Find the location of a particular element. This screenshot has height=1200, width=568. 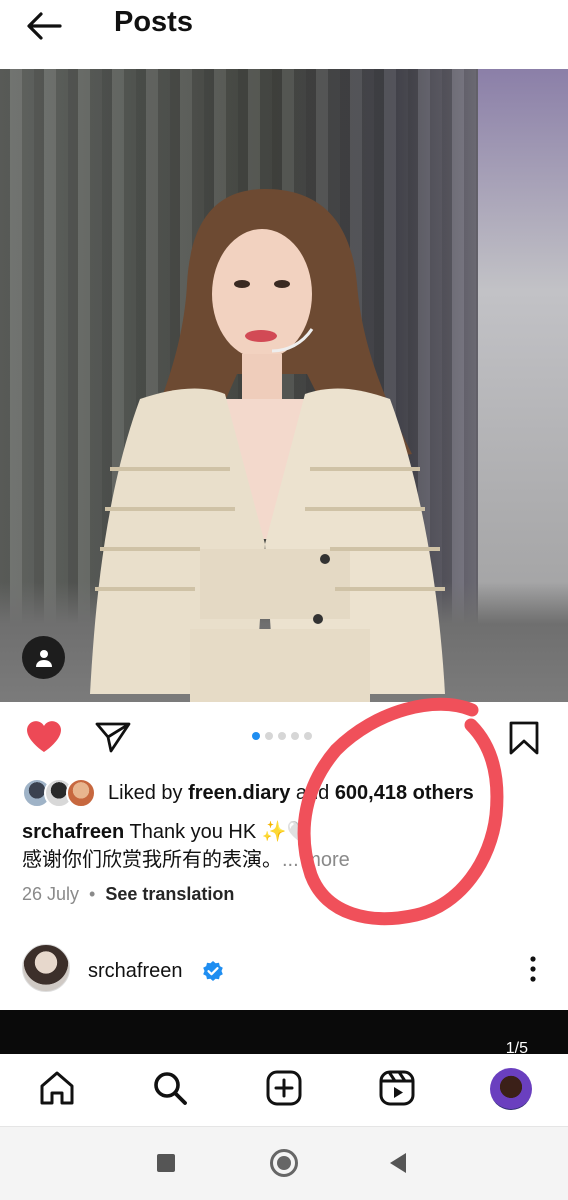

caption-username: srchafreen is located at coordinates (73, 832).